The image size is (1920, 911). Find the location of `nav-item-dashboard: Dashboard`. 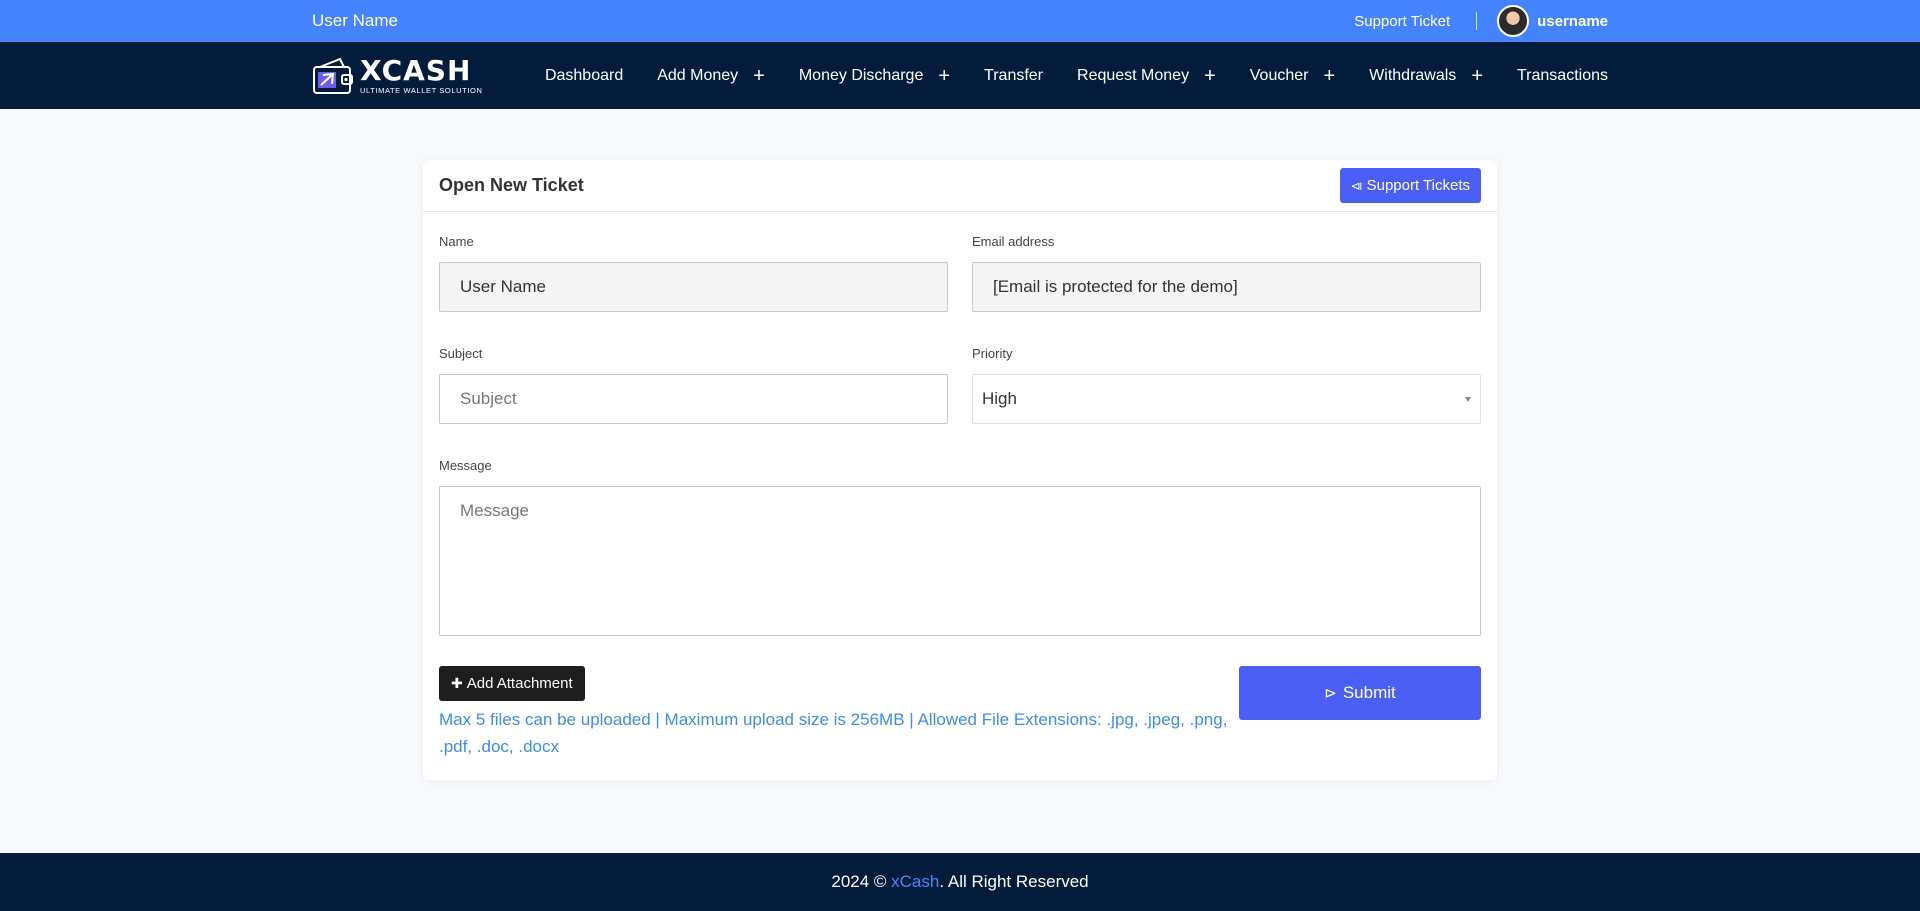

nav-item-dashboard: Dashboard is located at coordinates (584, 76).